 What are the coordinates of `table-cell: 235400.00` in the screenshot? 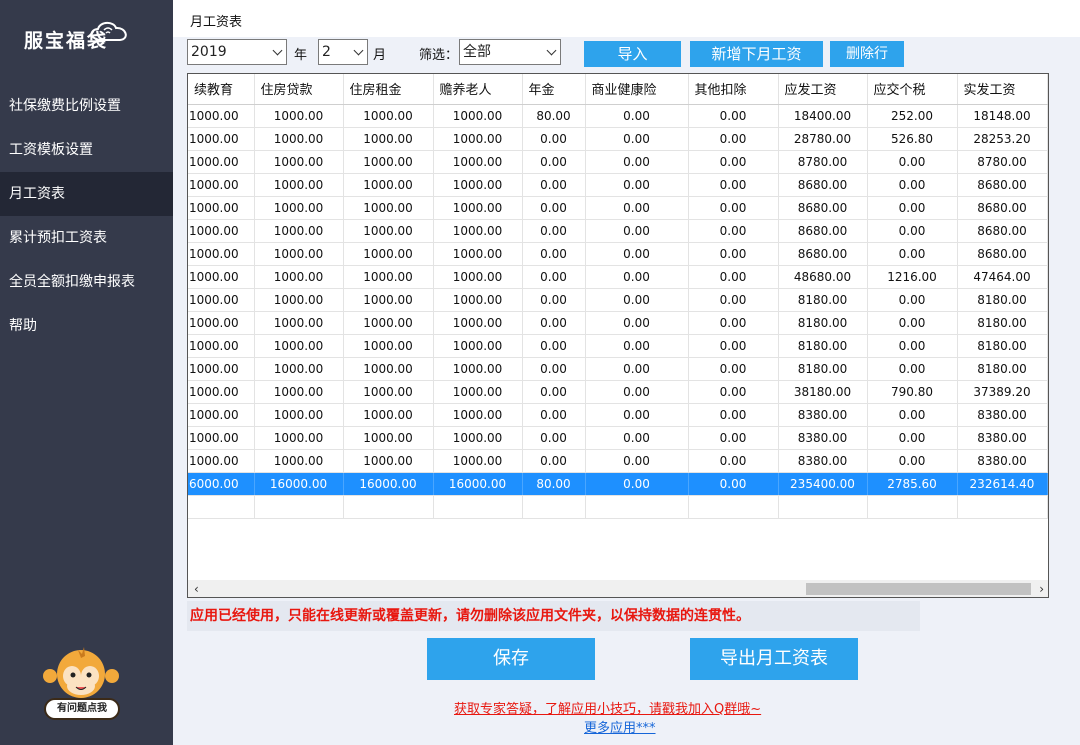 It's located at (823, 484).